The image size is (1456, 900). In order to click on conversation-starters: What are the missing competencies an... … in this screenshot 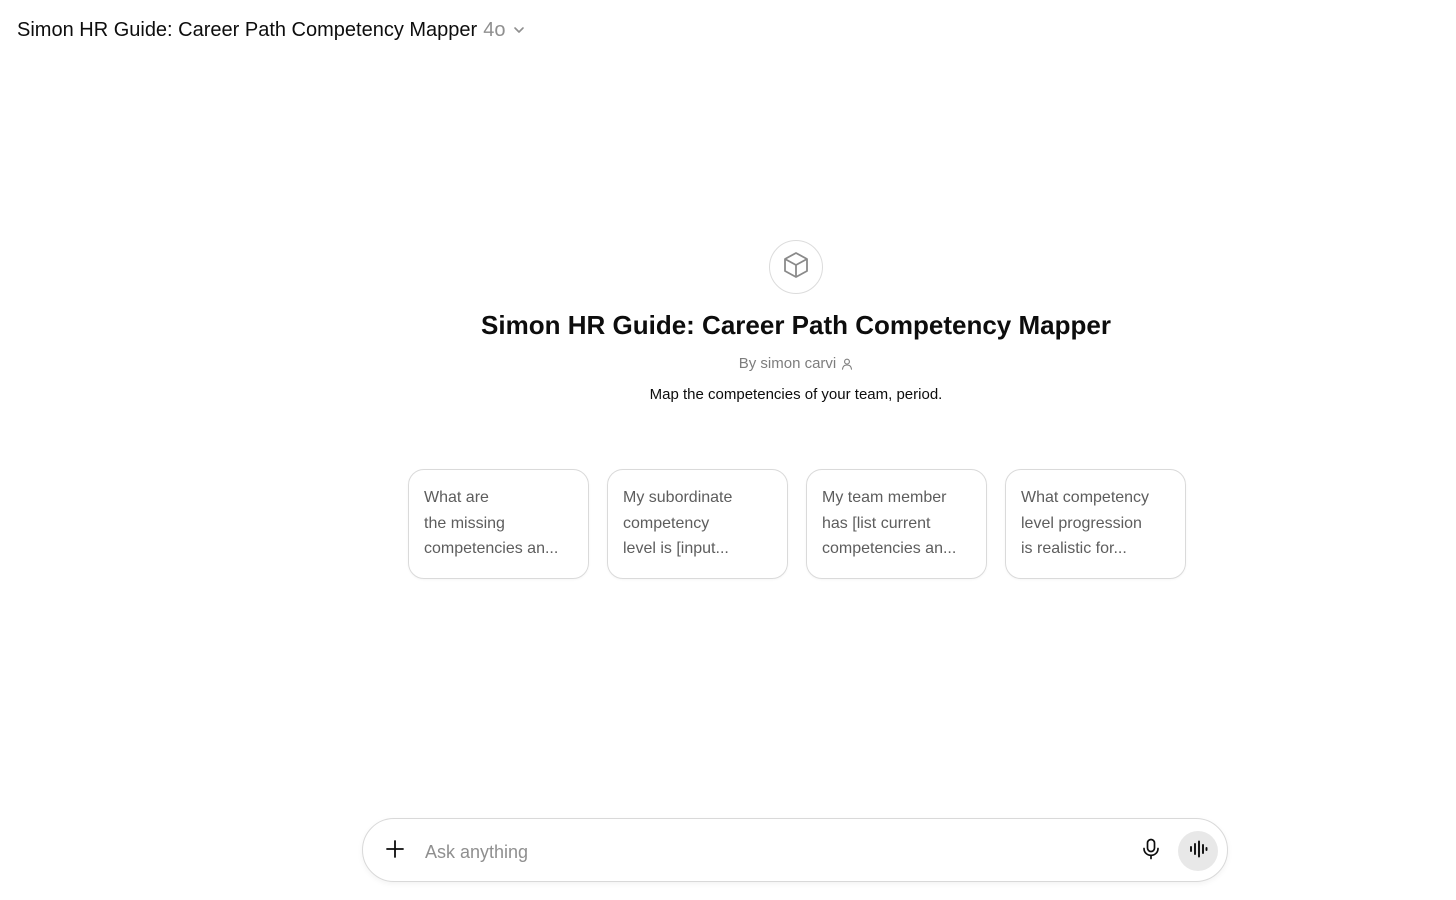, I will do `click(797, 524)`.